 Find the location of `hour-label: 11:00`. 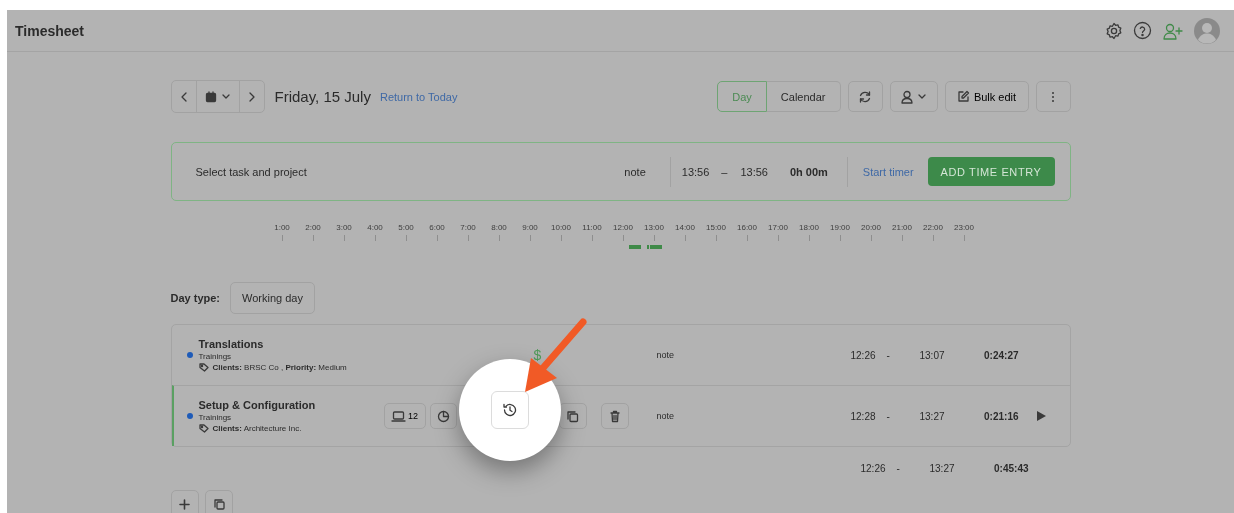

hour-label: 11:00 is located at coordinates (592, 227).